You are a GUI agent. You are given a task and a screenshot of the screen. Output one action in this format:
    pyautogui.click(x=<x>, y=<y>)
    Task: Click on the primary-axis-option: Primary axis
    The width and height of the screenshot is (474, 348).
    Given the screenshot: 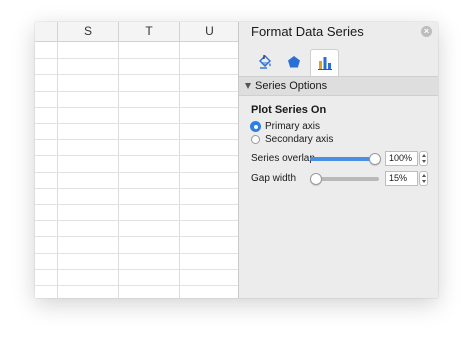 What is the action you would take?
    pyautogui.click(x=285, y=126)
    